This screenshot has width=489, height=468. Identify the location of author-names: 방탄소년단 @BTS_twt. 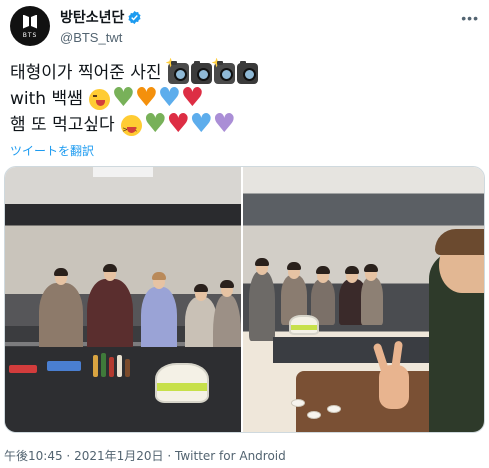
(101, 26).